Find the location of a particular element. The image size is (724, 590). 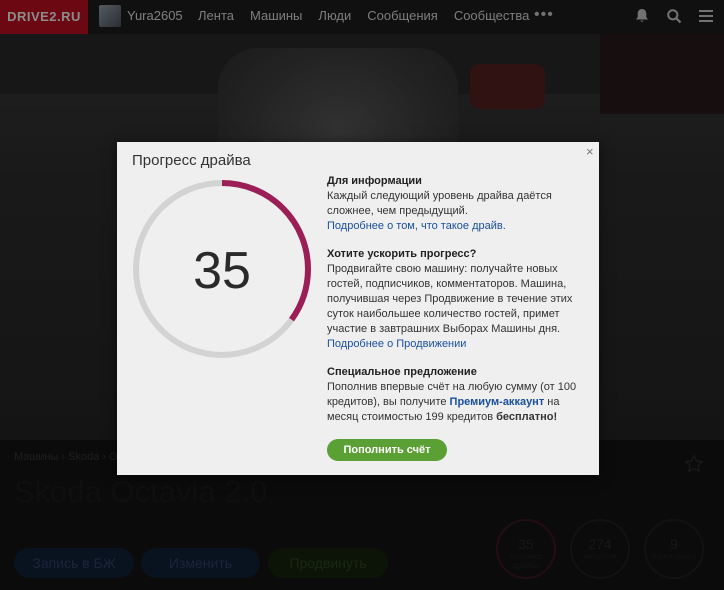

modal-title: Прогресс драйва is located at coordinates (191, 160).